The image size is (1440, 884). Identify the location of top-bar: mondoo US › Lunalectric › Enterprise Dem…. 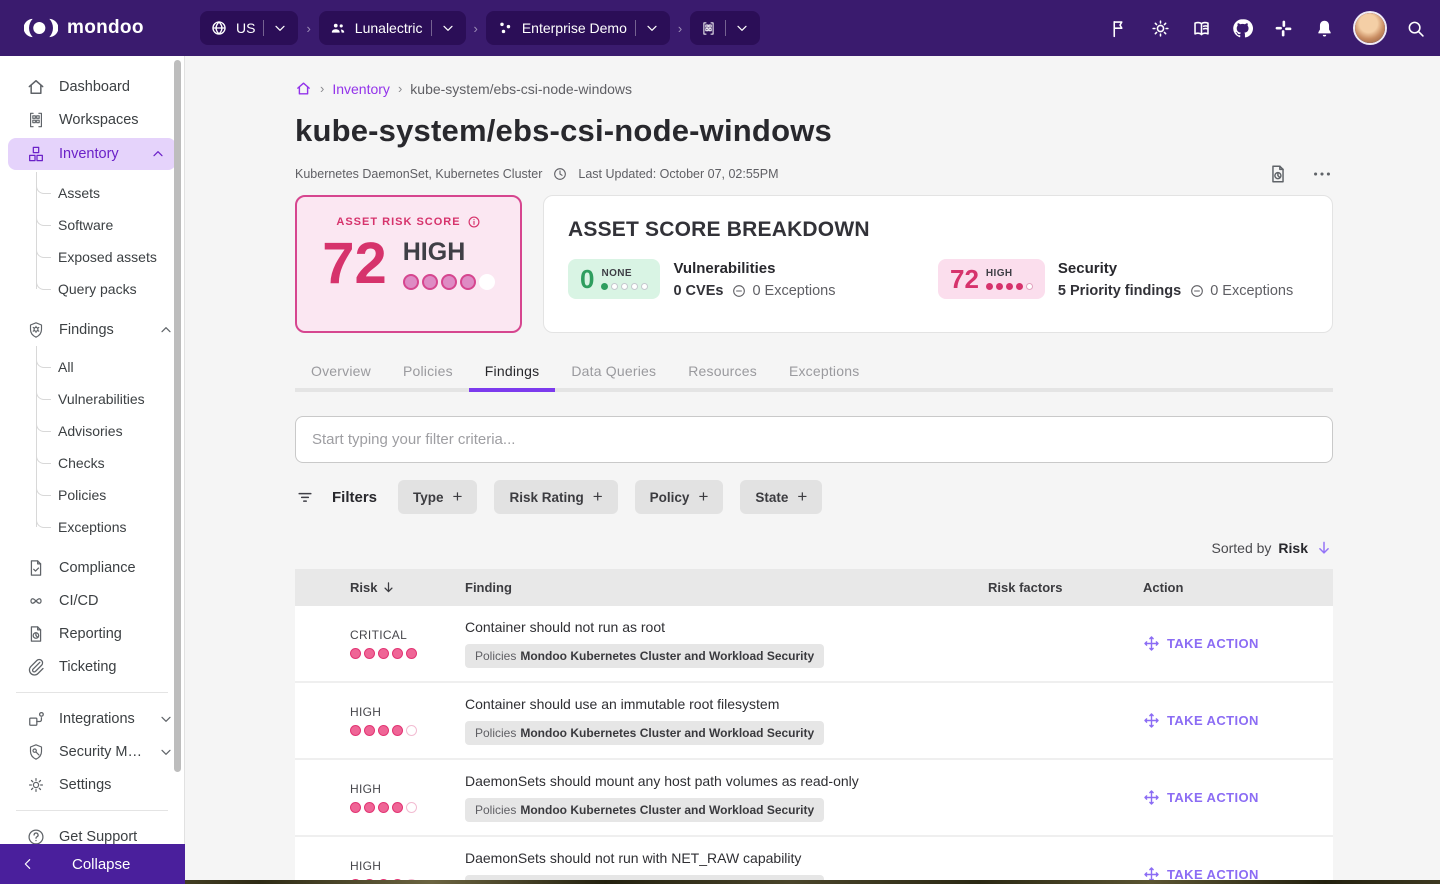
(720, 28).